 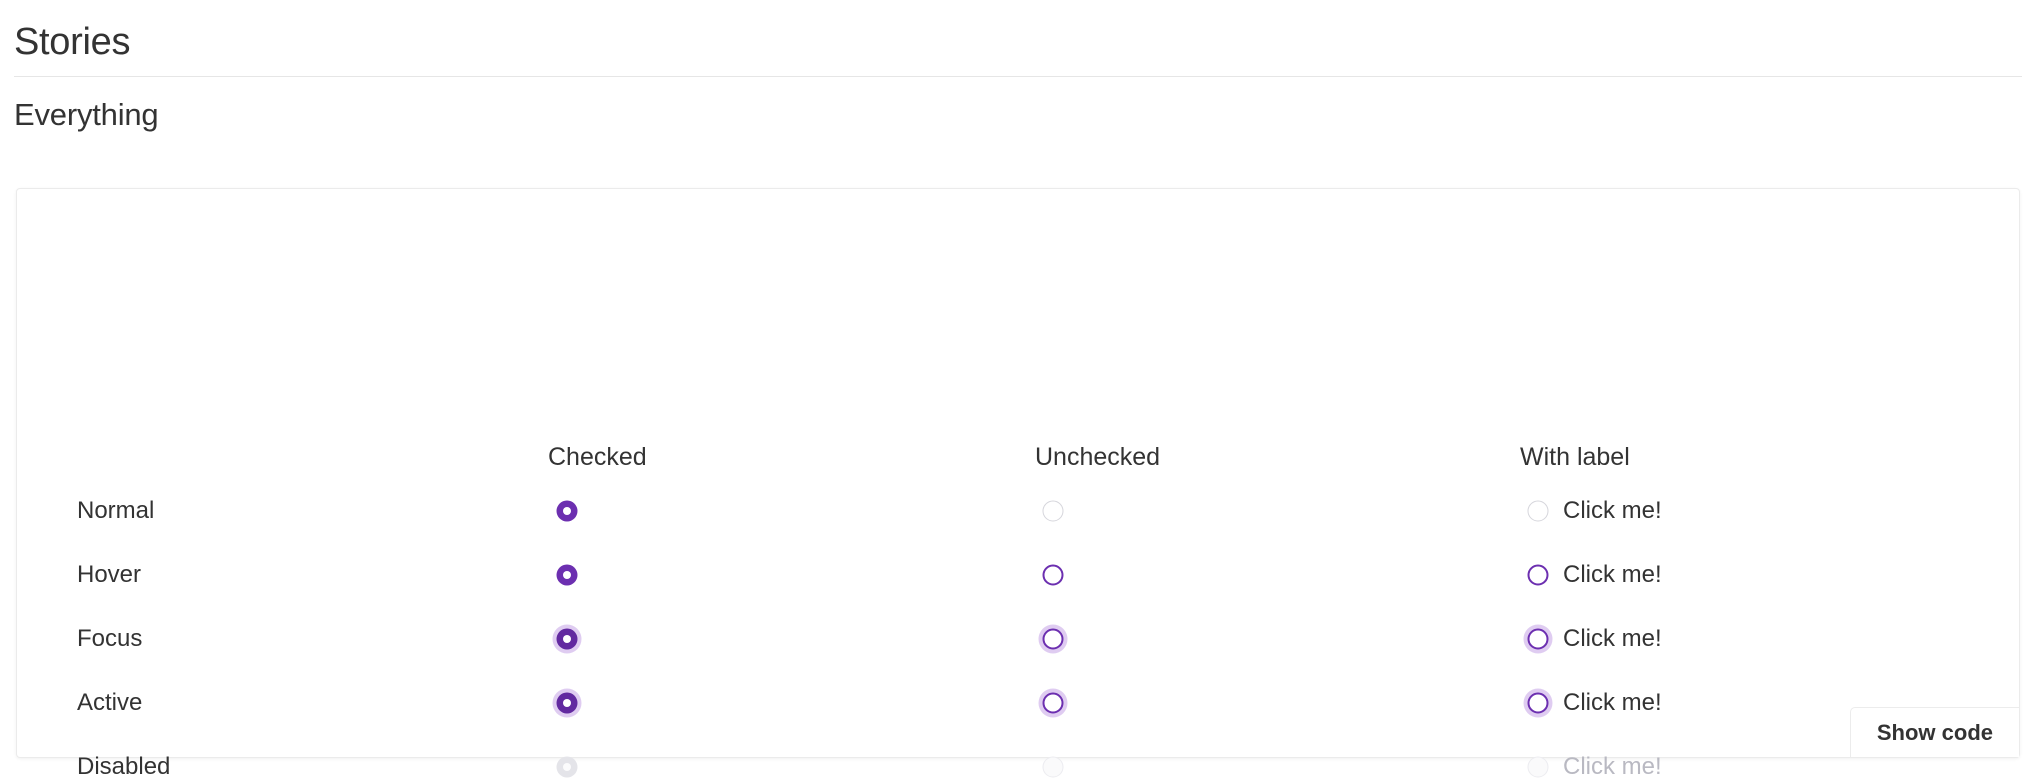 I want to click on cell-focus-checked, so click(x=567, y=639).